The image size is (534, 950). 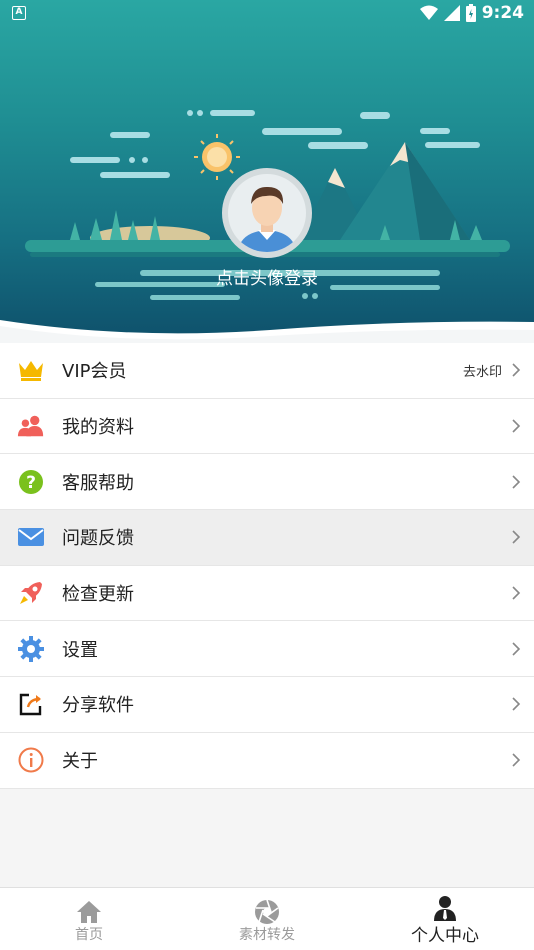 I want to click on rocket-icon, so click(x=31, y=593).